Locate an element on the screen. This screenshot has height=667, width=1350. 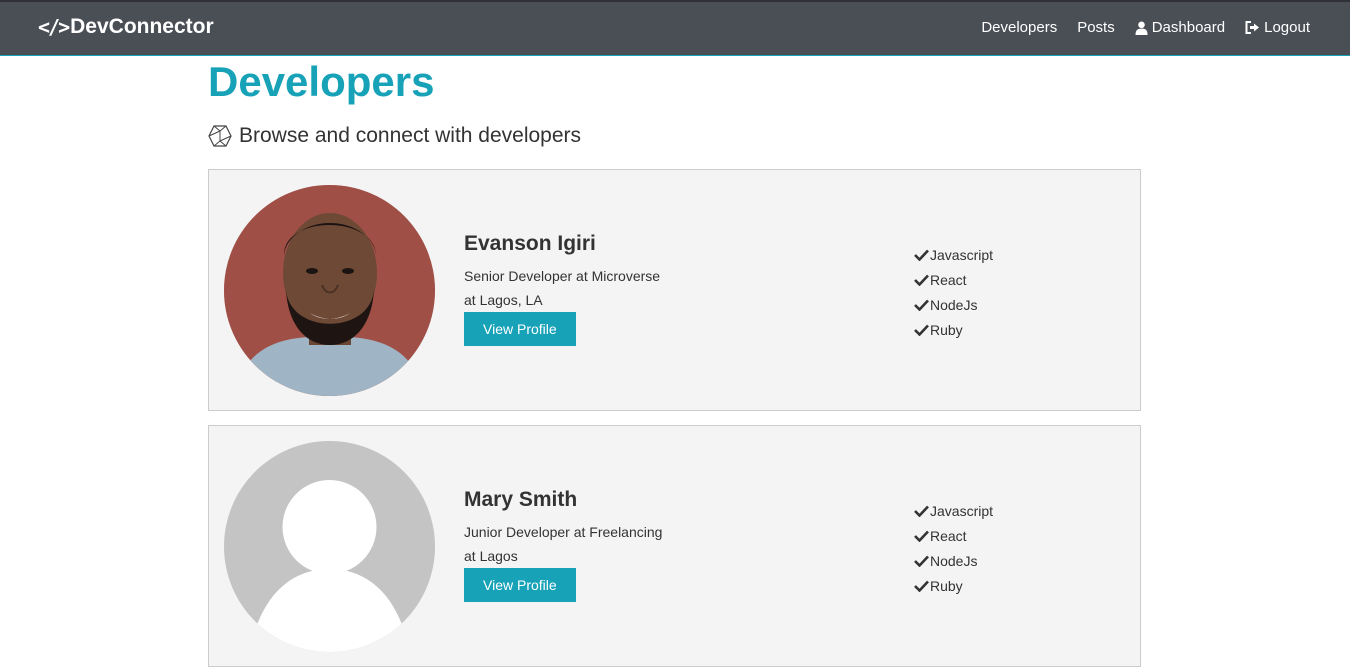
nav-posts: Posts is located at coordinates (1096, 27).